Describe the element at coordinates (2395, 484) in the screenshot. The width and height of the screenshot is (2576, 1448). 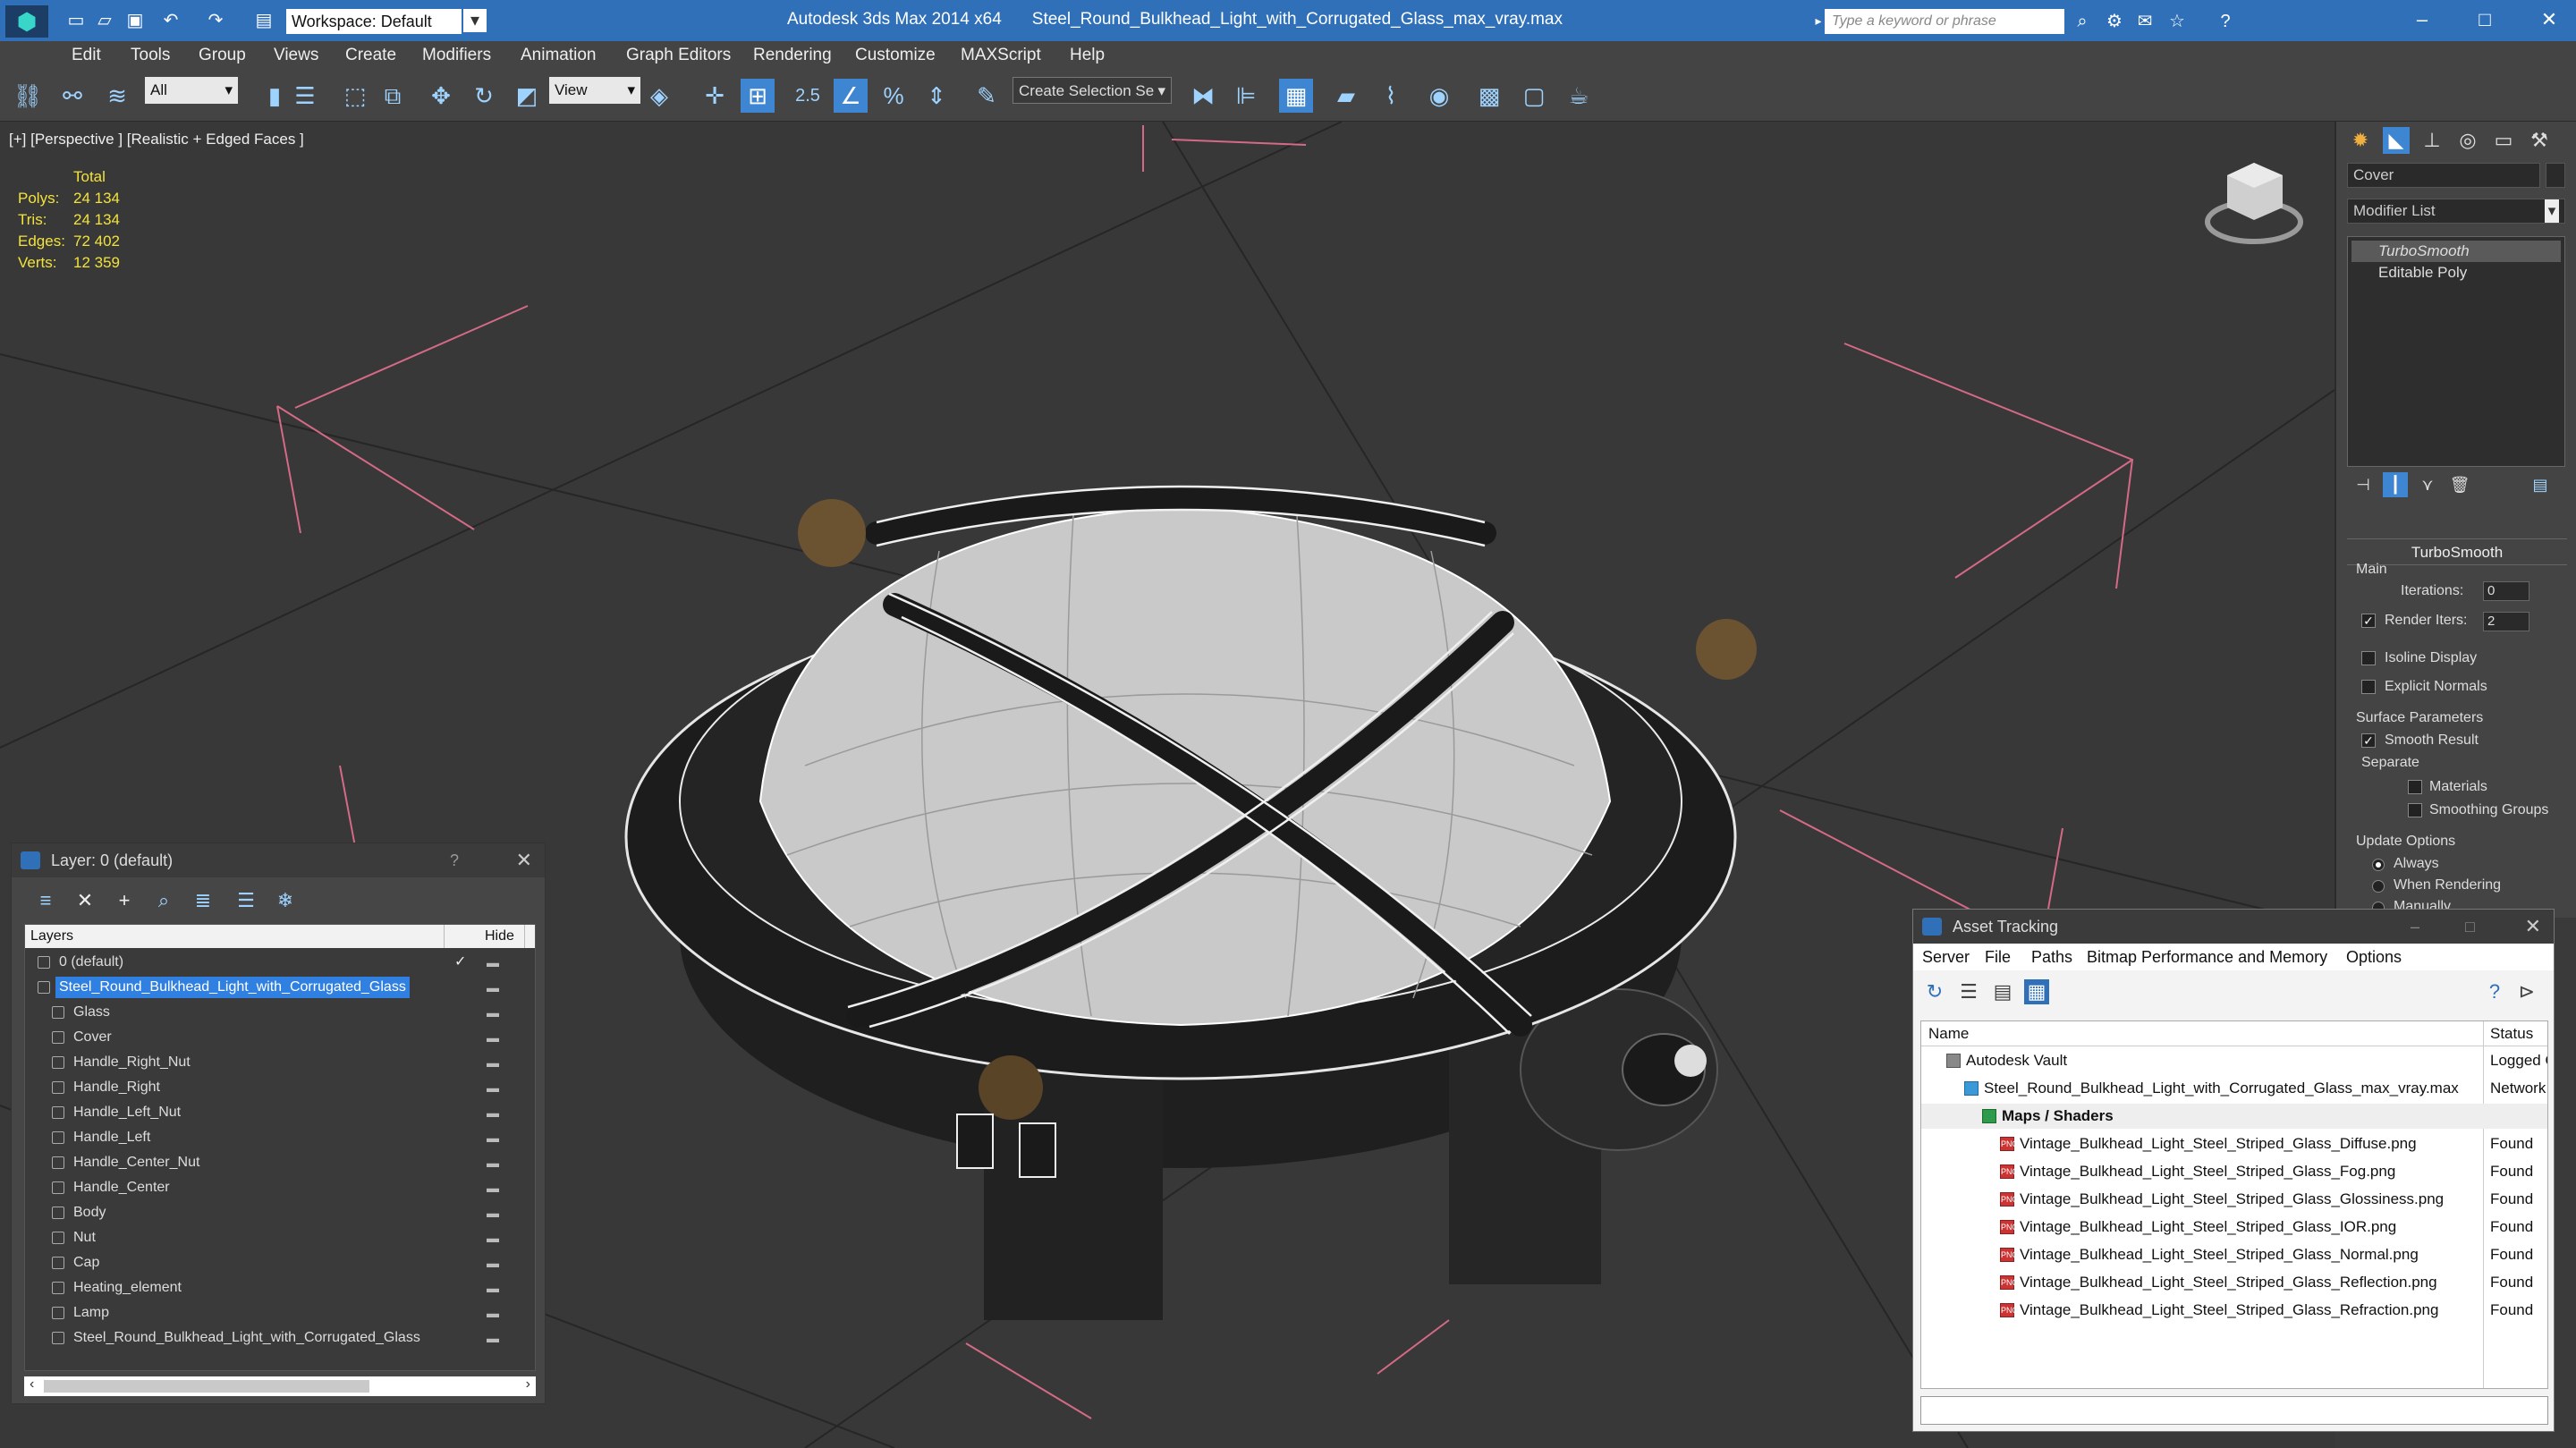
I see `show-end-result-icon: ┃` at that location.